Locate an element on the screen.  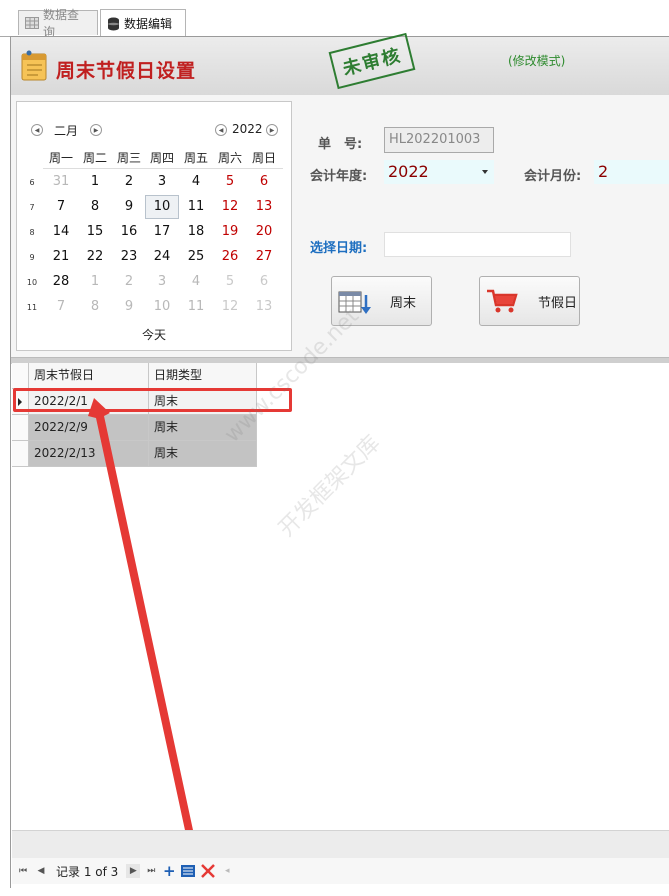
delete-record-icon is located at coordinates (208, 871).